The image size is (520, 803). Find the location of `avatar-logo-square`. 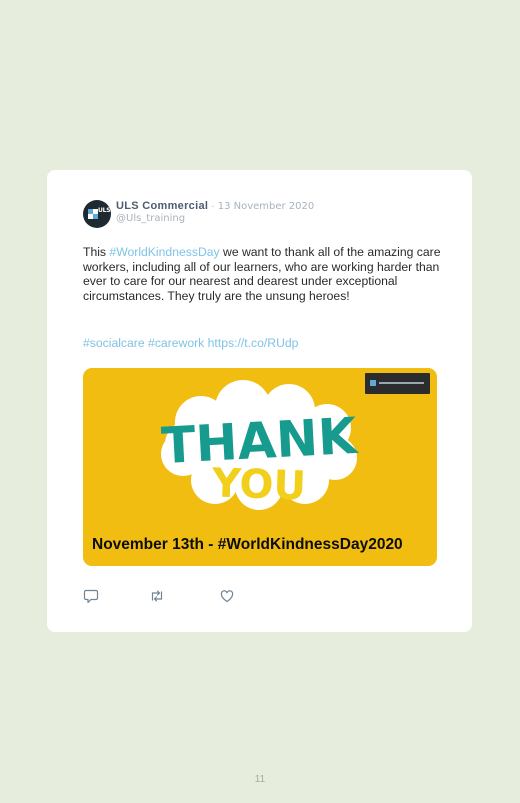

avatar-logo-square is located at coordinates (95, 216).